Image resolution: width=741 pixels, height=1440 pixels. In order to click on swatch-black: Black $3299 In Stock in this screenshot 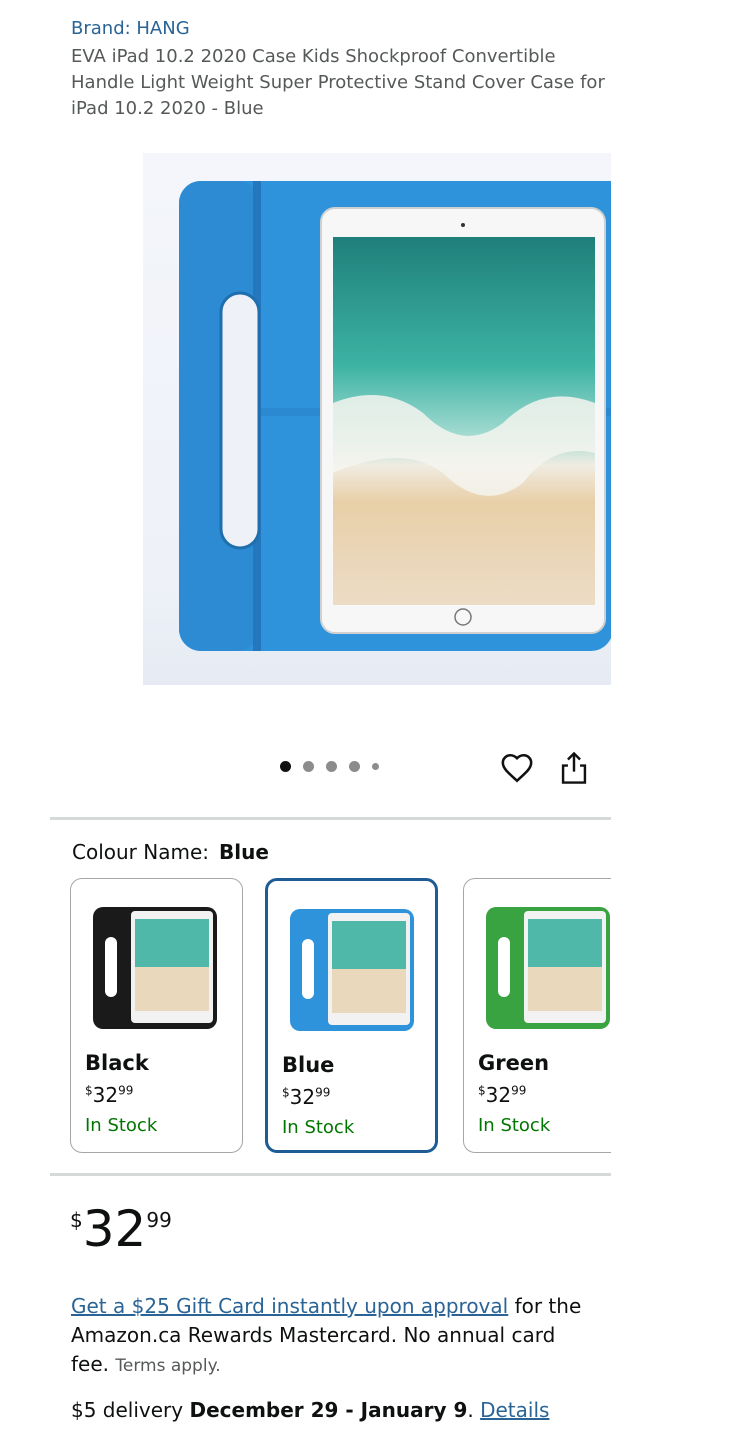, I will do `click(156, 1015)`.